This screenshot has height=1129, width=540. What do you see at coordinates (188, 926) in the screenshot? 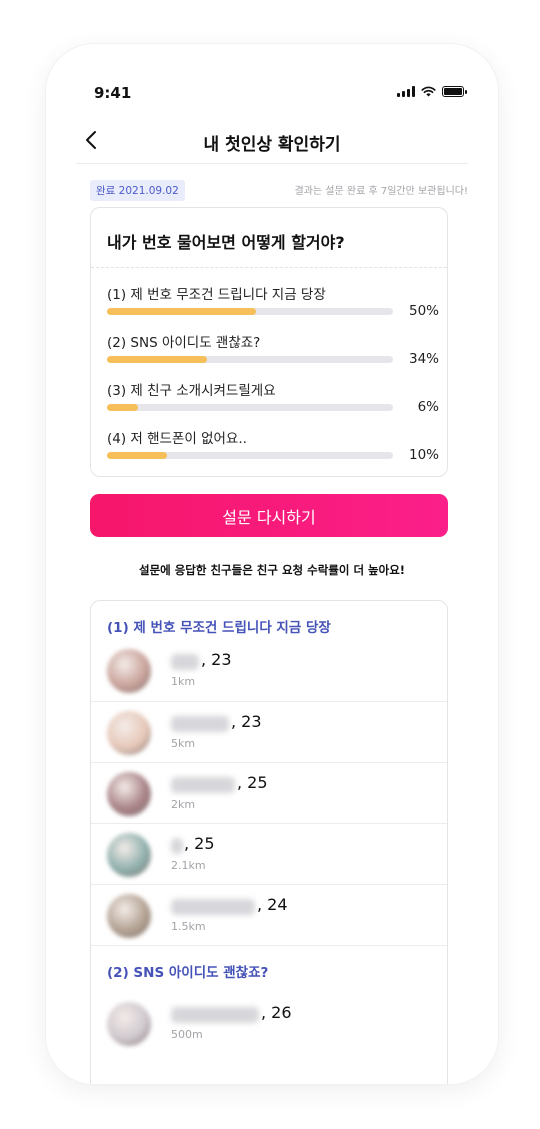
I see `friend-distance: 1.5km` at bounding box center [188, 926].